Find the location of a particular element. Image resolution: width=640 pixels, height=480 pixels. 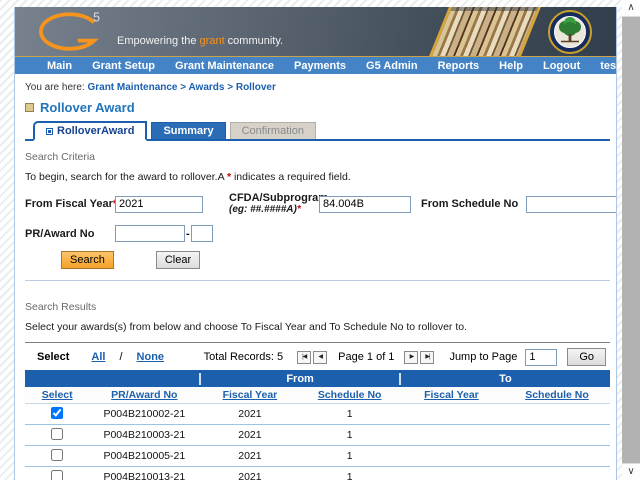

scroll-up-icon: ∧ is located at coordinates (631, 8).